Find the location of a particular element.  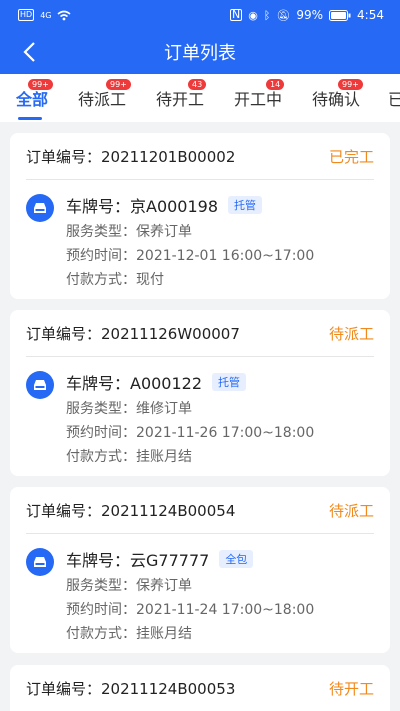

tab-completed: 已 is located at coordinates (394, 98).